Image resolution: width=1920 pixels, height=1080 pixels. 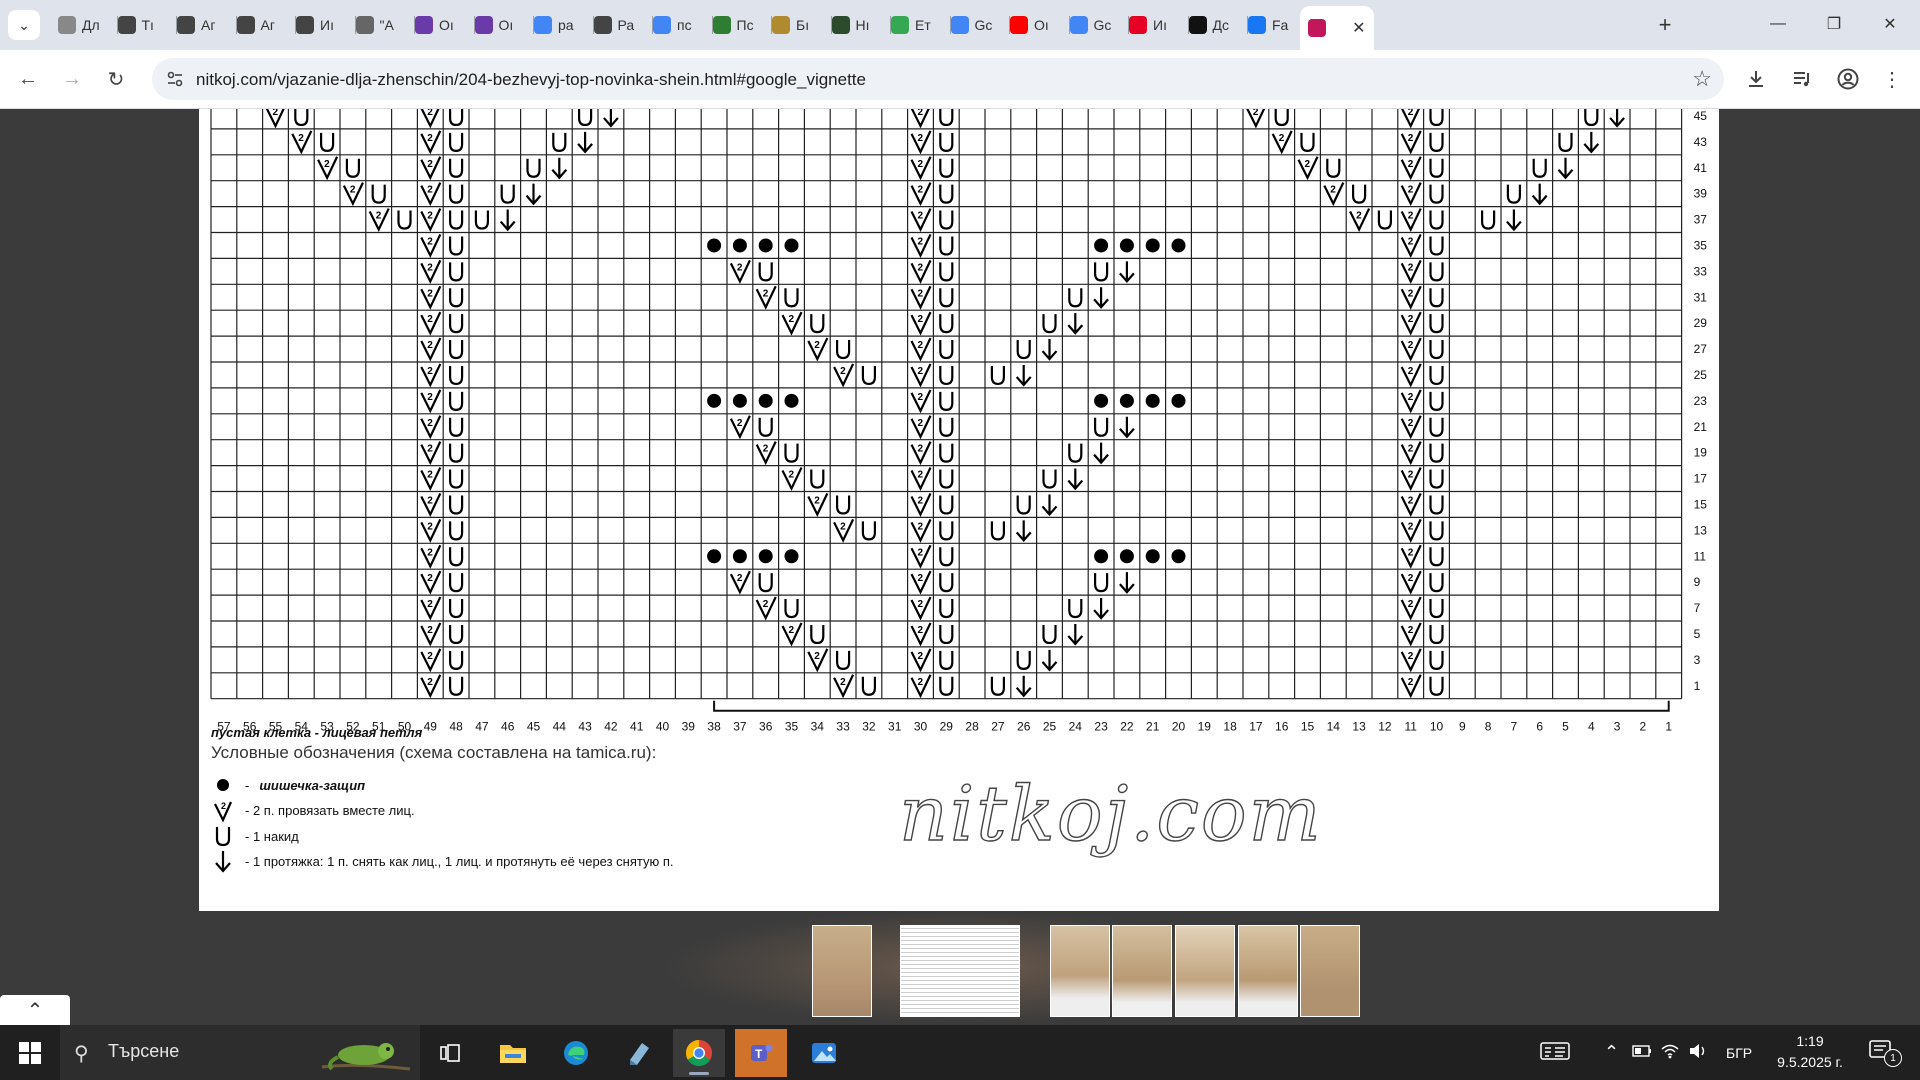 What do you see at coordinates (1702, 79) in the screenshot?
I see `bookmark-star-icon: ☆` at bounding box center [1702, 79].